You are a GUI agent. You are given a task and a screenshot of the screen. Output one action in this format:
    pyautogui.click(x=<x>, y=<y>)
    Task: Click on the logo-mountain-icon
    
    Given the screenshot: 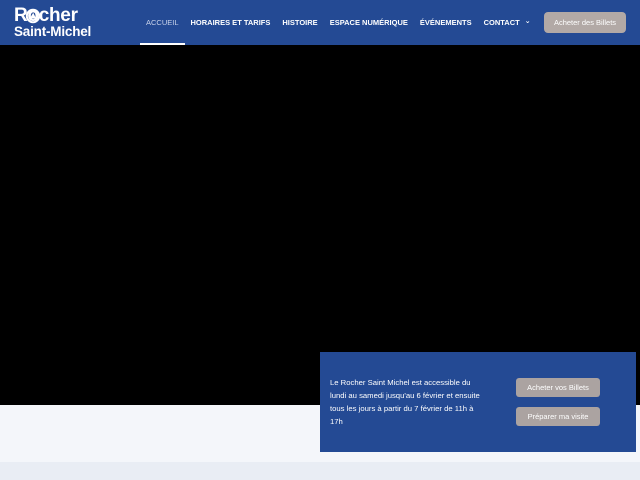 What is the action you would take?
    pyautogui.click(x=33, y=16)
    